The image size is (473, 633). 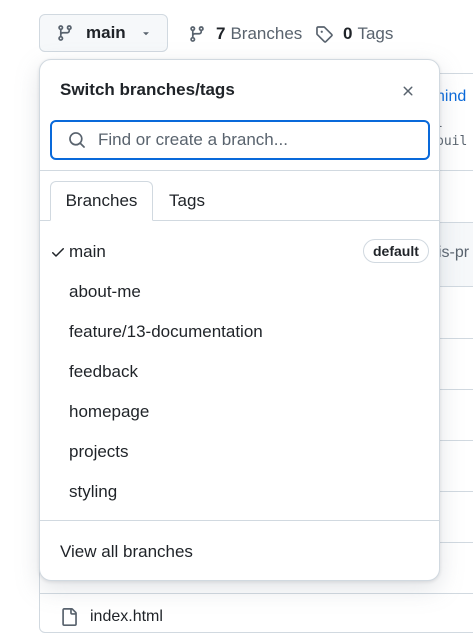 I want to click on close-button, so click(x=408, y=91).